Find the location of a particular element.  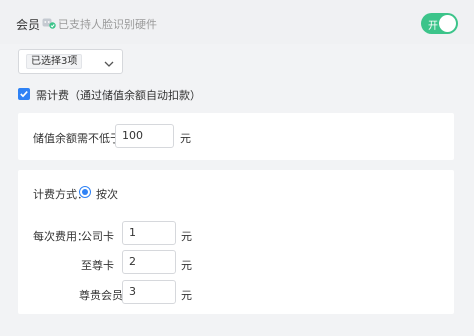

fee-row-name: 至尊卡 is located at coordinates (97, 265).